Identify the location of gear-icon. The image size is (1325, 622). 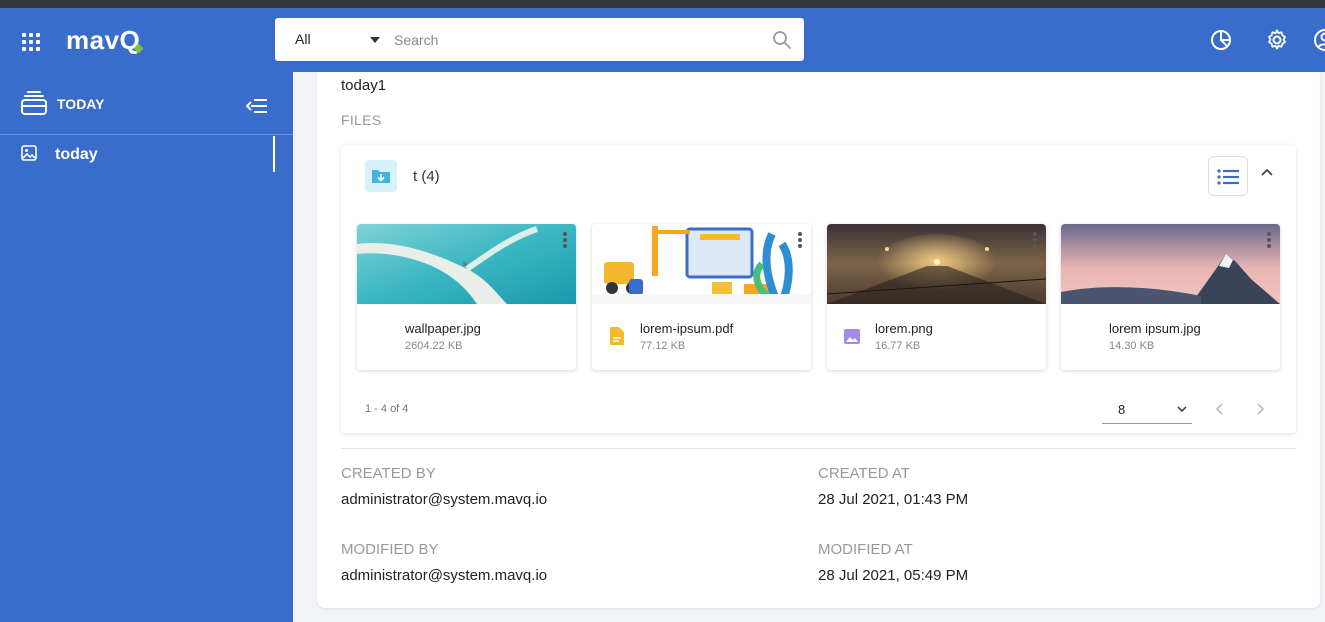
(1277, 40).